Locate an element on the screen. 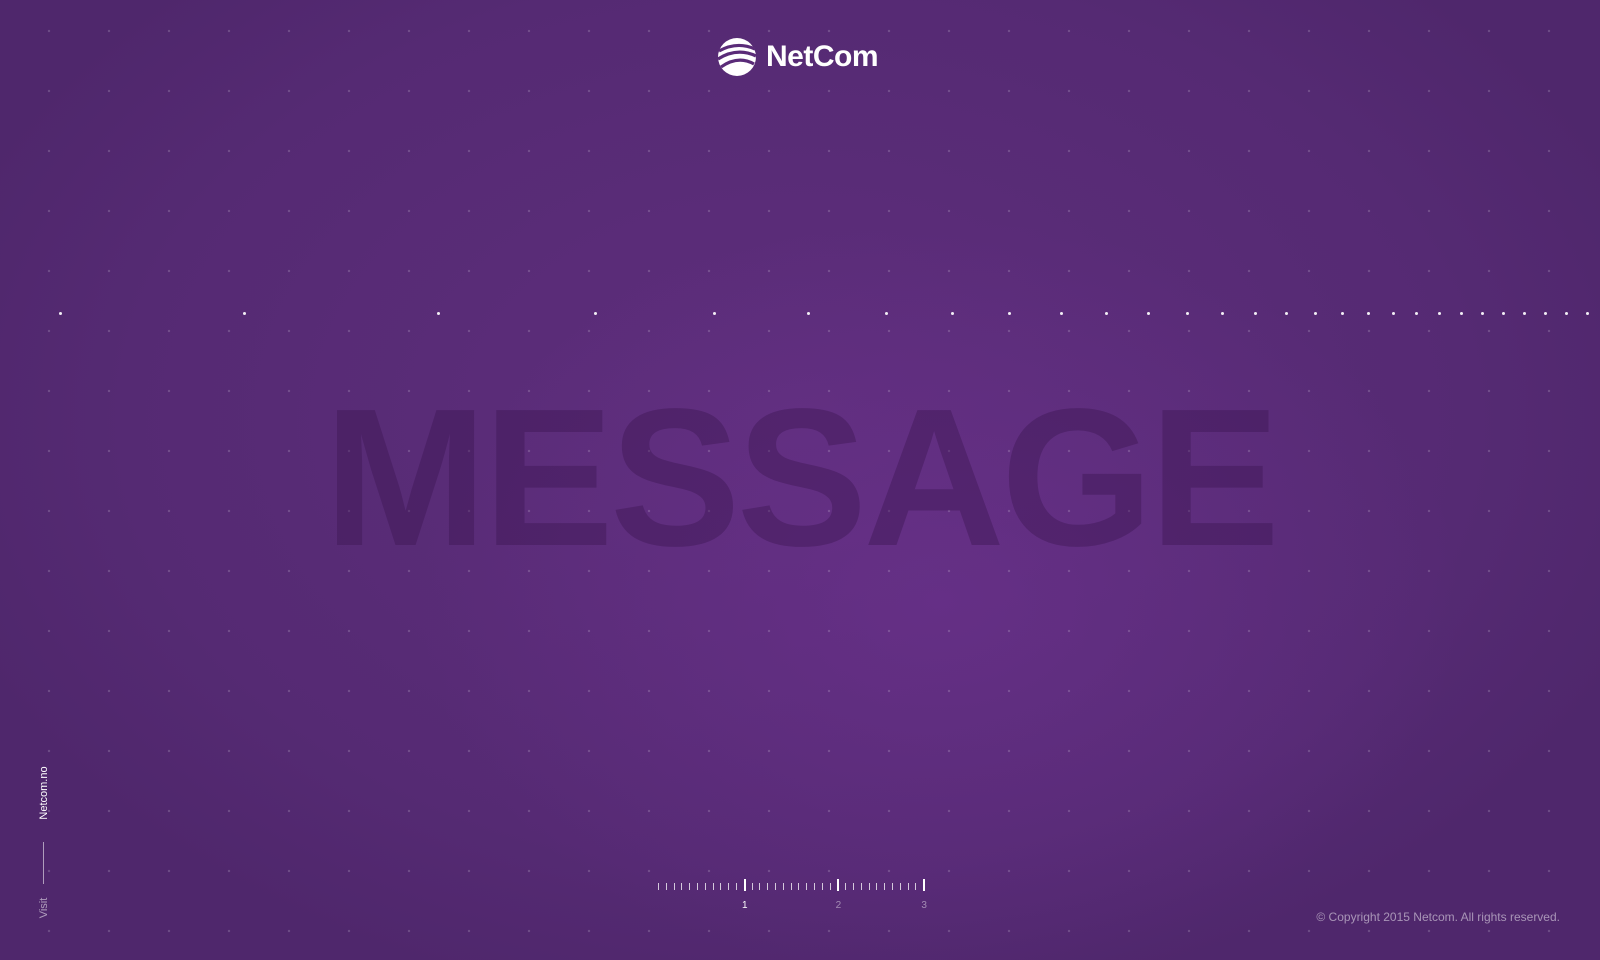 The width and height of the screenshot is (1600, 960). ruler-label-3: 3 is located at coordinates (924, 905).